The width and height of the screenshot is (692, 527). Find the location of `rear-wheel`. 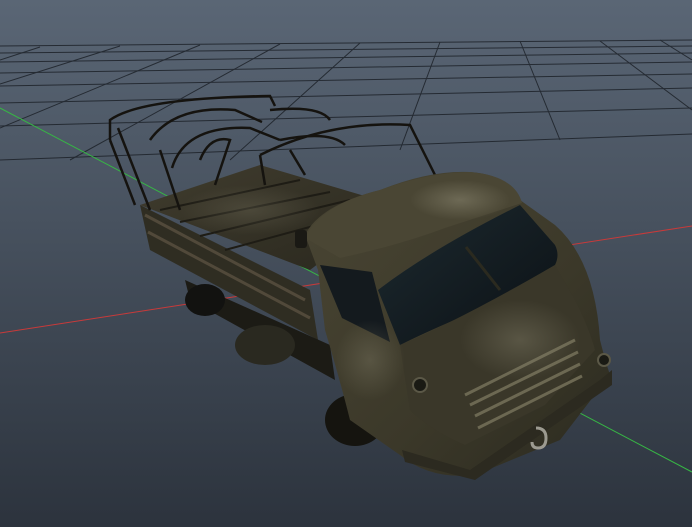

rear-wheel is located at coordinates (205, 300).